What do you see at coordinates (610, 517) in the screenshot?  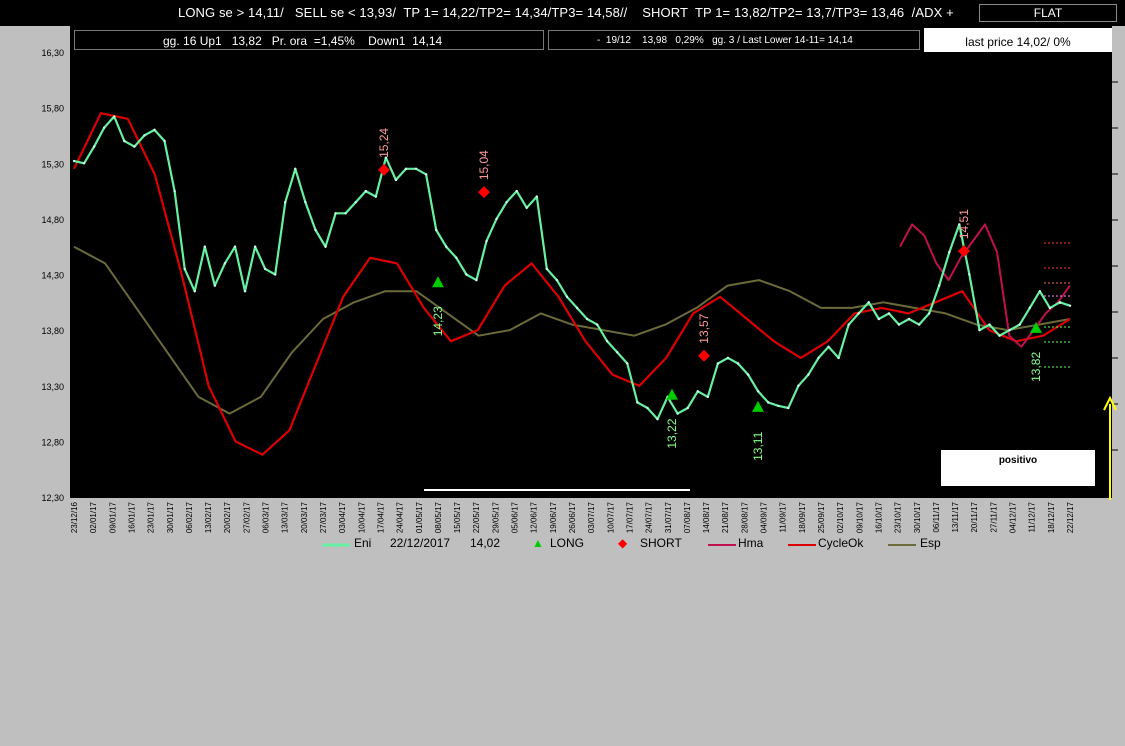 I see `x-tick-label: 10/07/17` at bounding box center [610, 517].